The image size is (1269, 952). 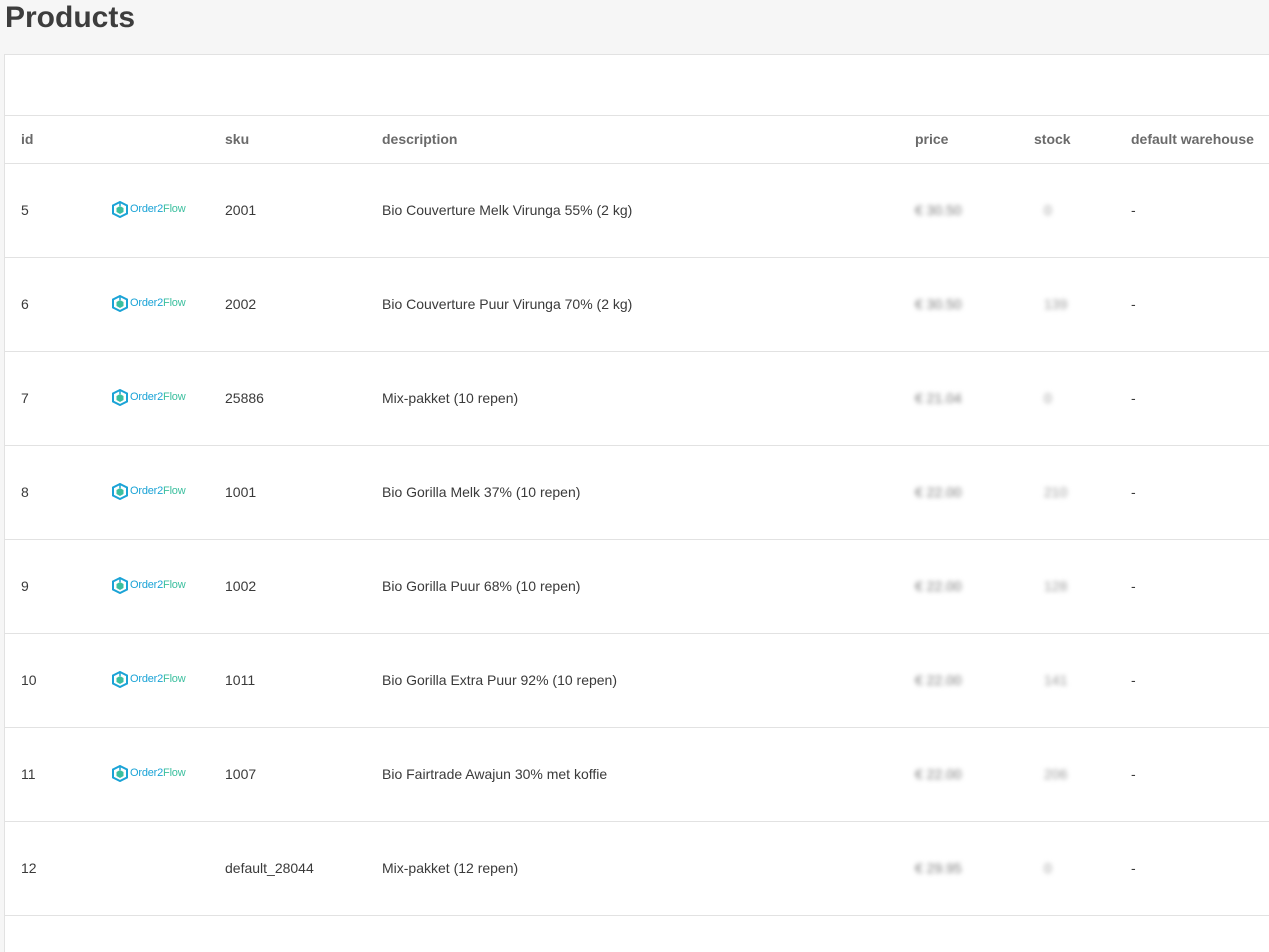 What do you see at coordinates (938, 868) in the screenshot?
I see `price-value: € 29.95` at bounding box center [938, 868].